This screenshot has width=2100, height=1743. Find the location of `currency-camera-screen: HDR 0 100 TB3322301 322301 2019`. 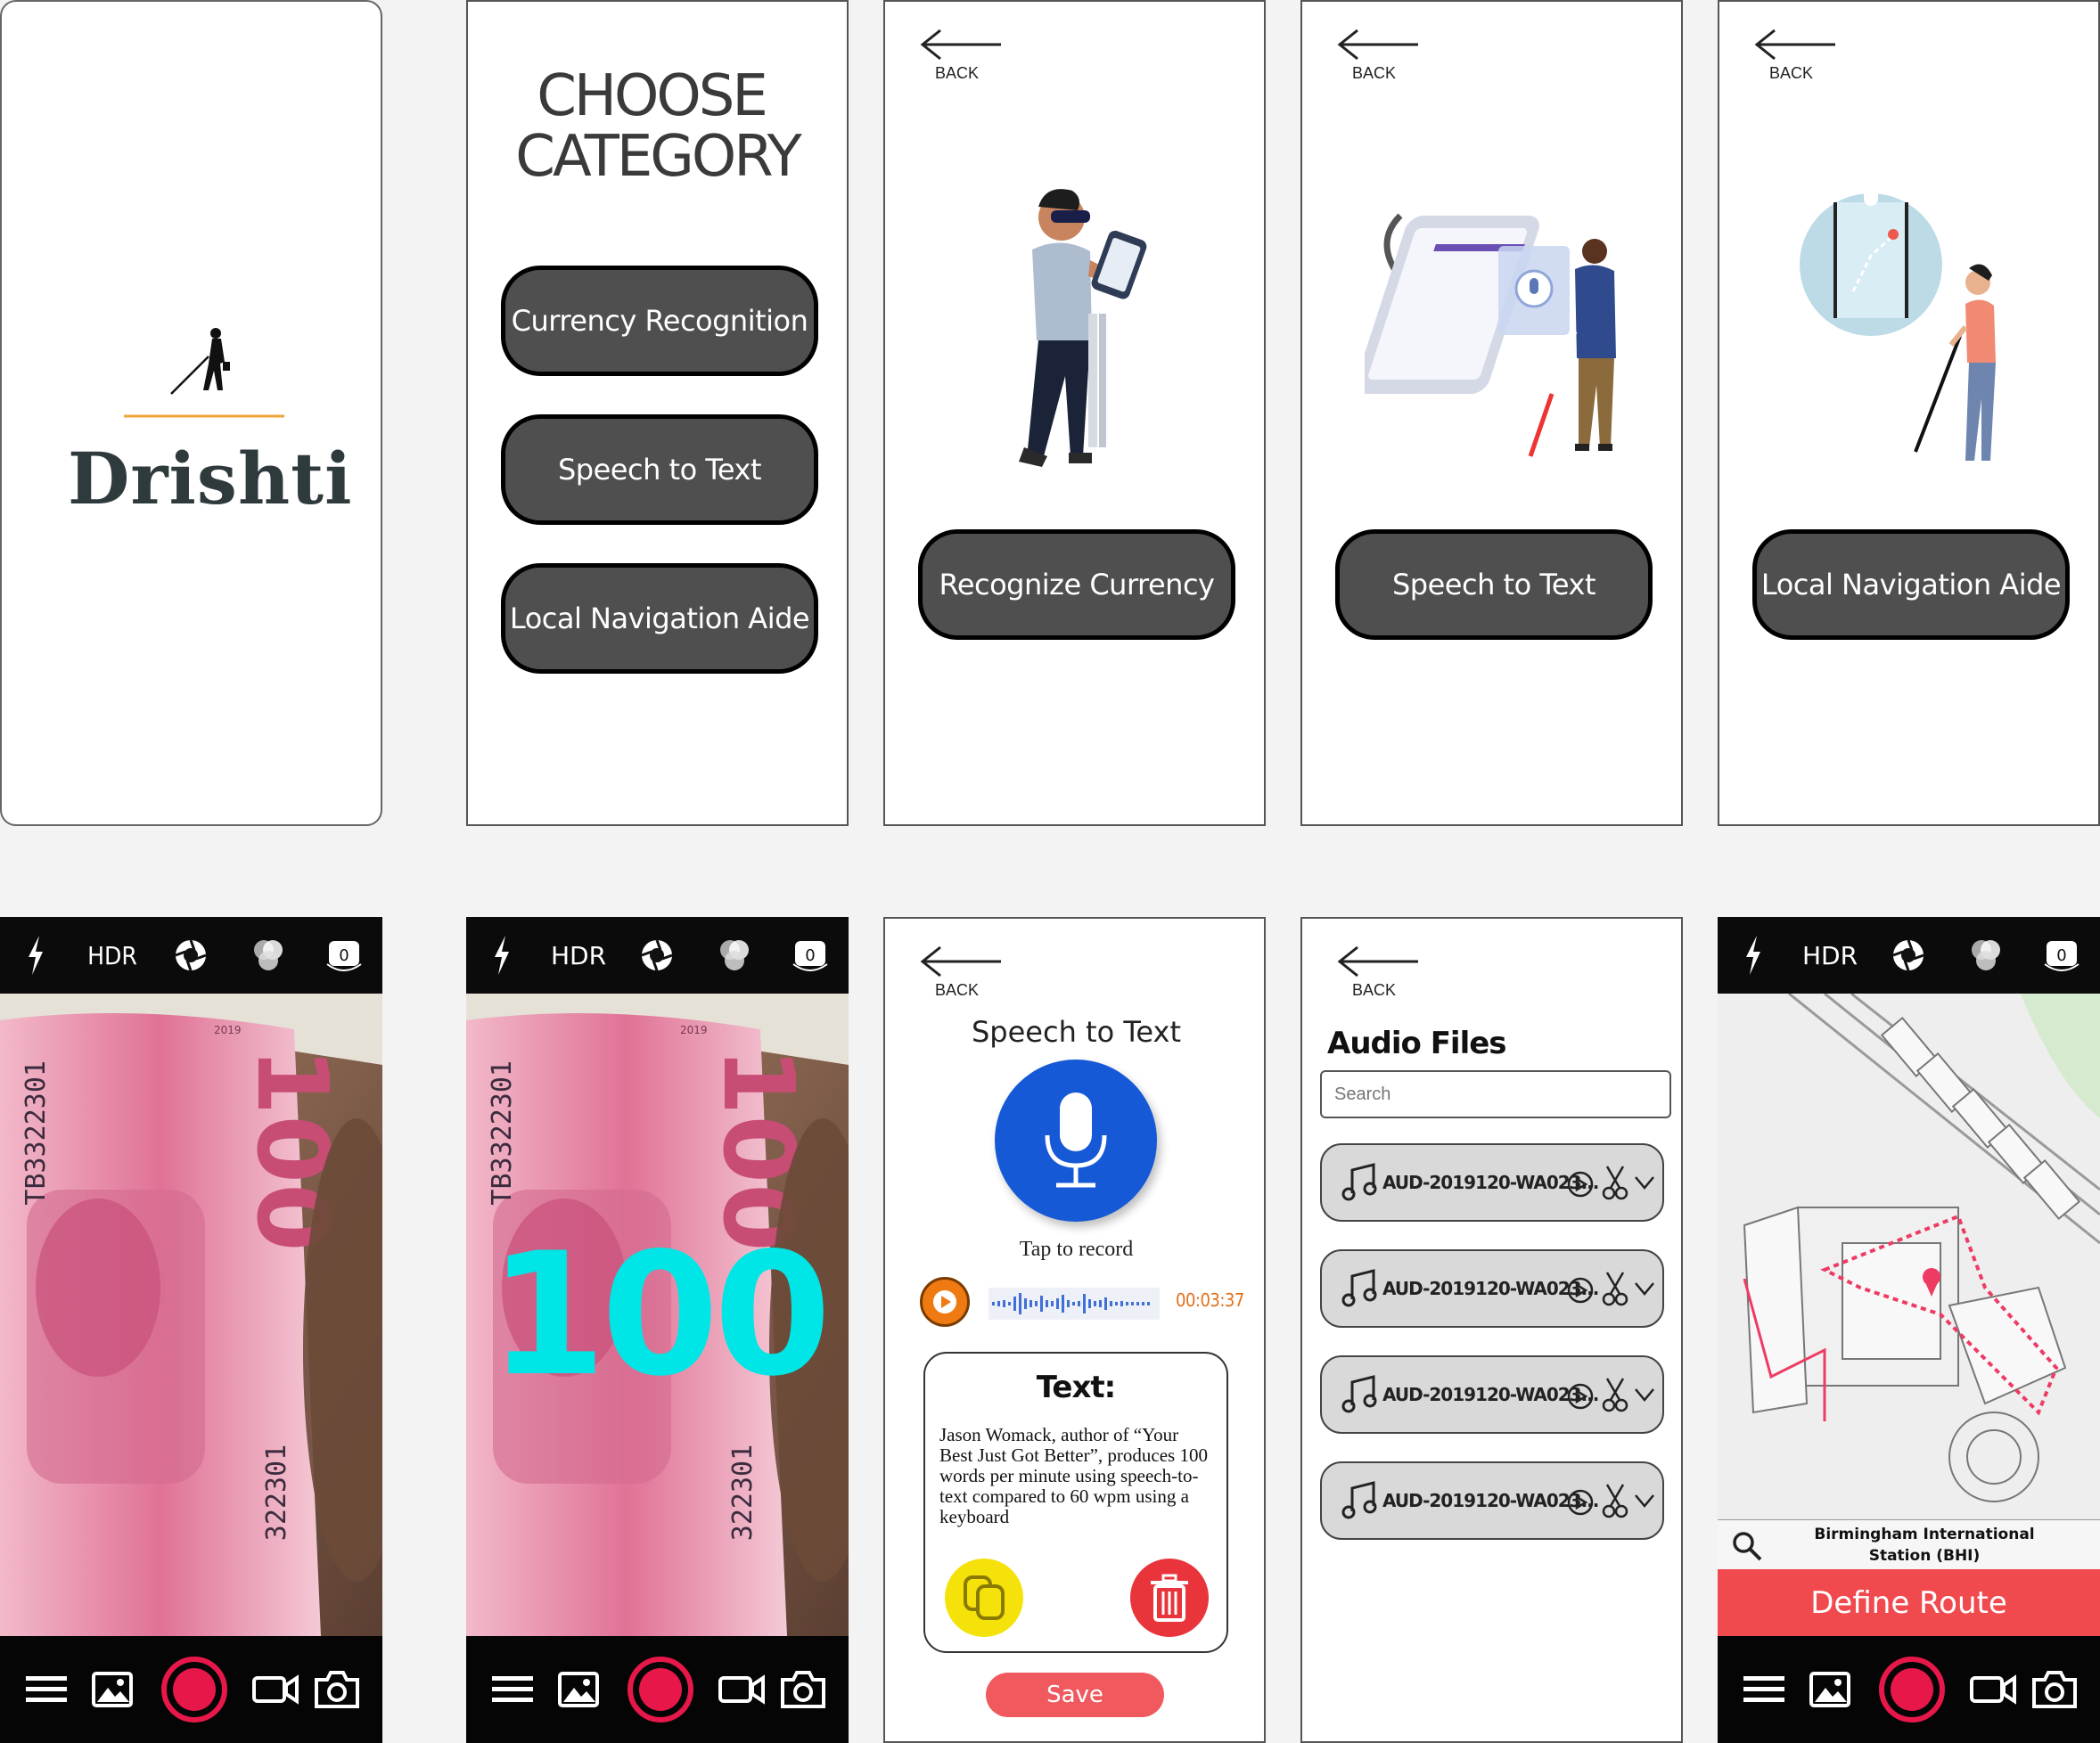

currency-camera-screen: HDR 0 100 TB3322301 322301 2019 is located at coordinates (191, 1330).